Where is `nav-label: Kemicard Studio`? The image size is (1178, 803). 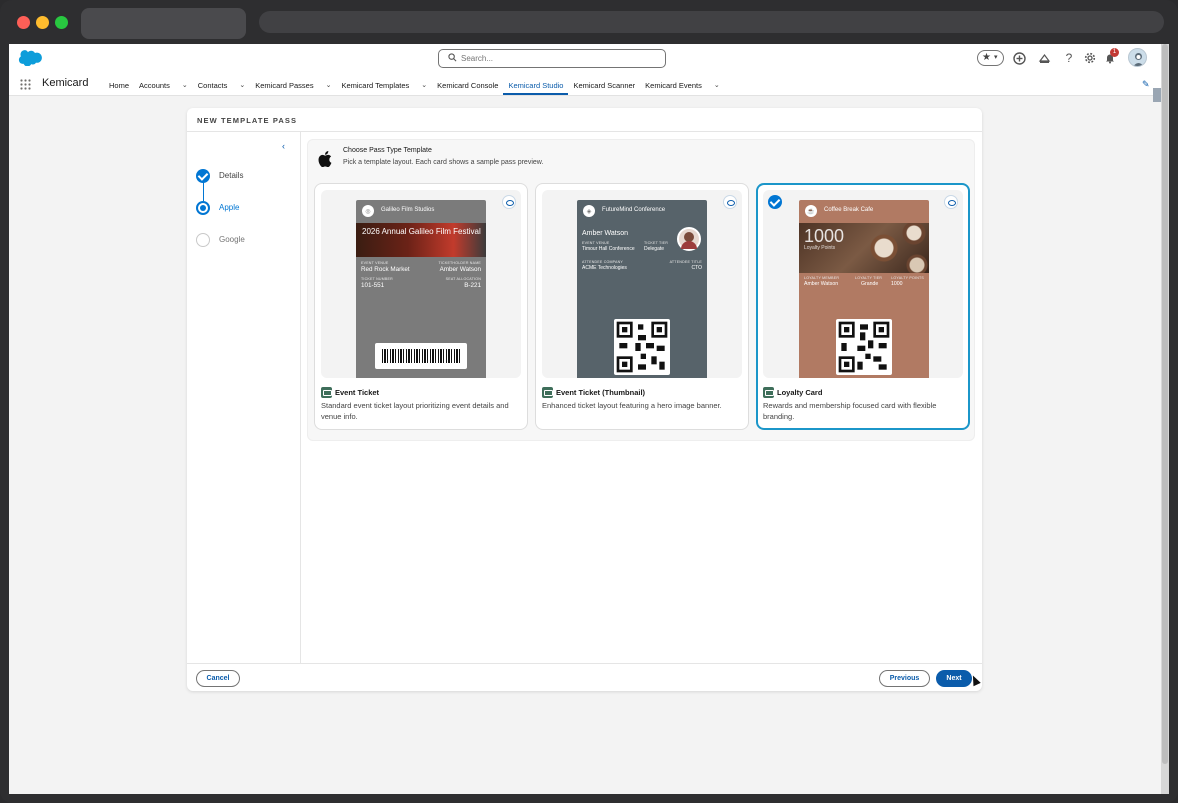 nav-label: Kemicard Studio is located at coordinates (536, 85).